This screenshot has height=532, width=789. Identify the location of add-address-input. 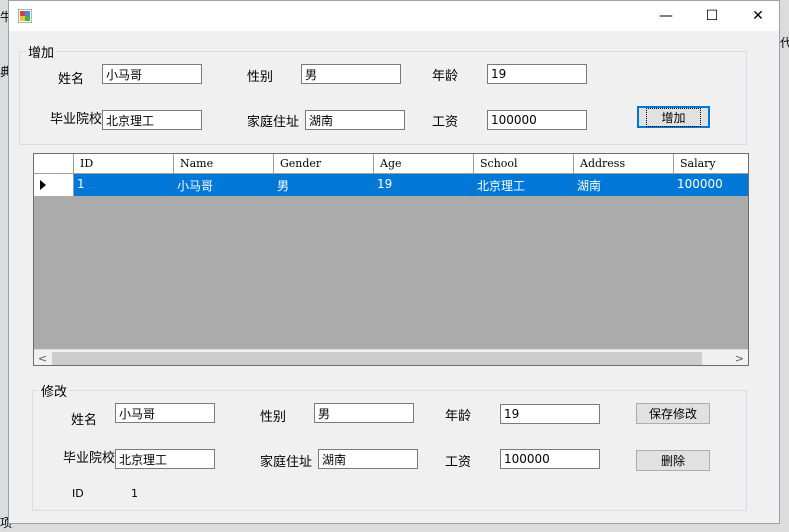
(355, 120).